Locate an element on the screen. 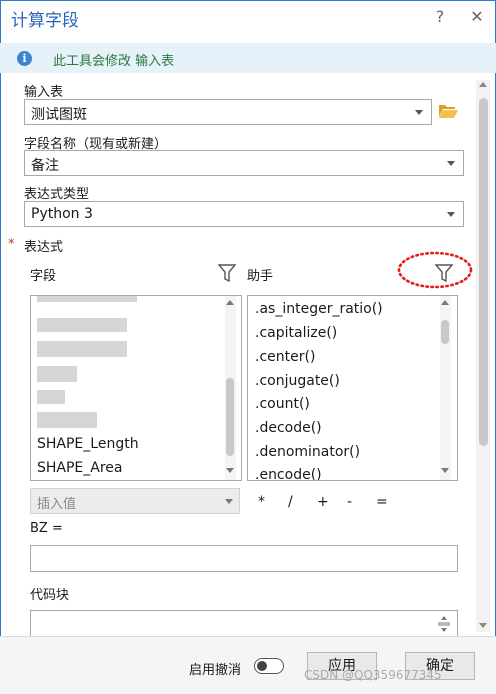 The width and height of the screenshot is (496, 694). field-item: SHAPE_Length is located at coordinates (88, 444).